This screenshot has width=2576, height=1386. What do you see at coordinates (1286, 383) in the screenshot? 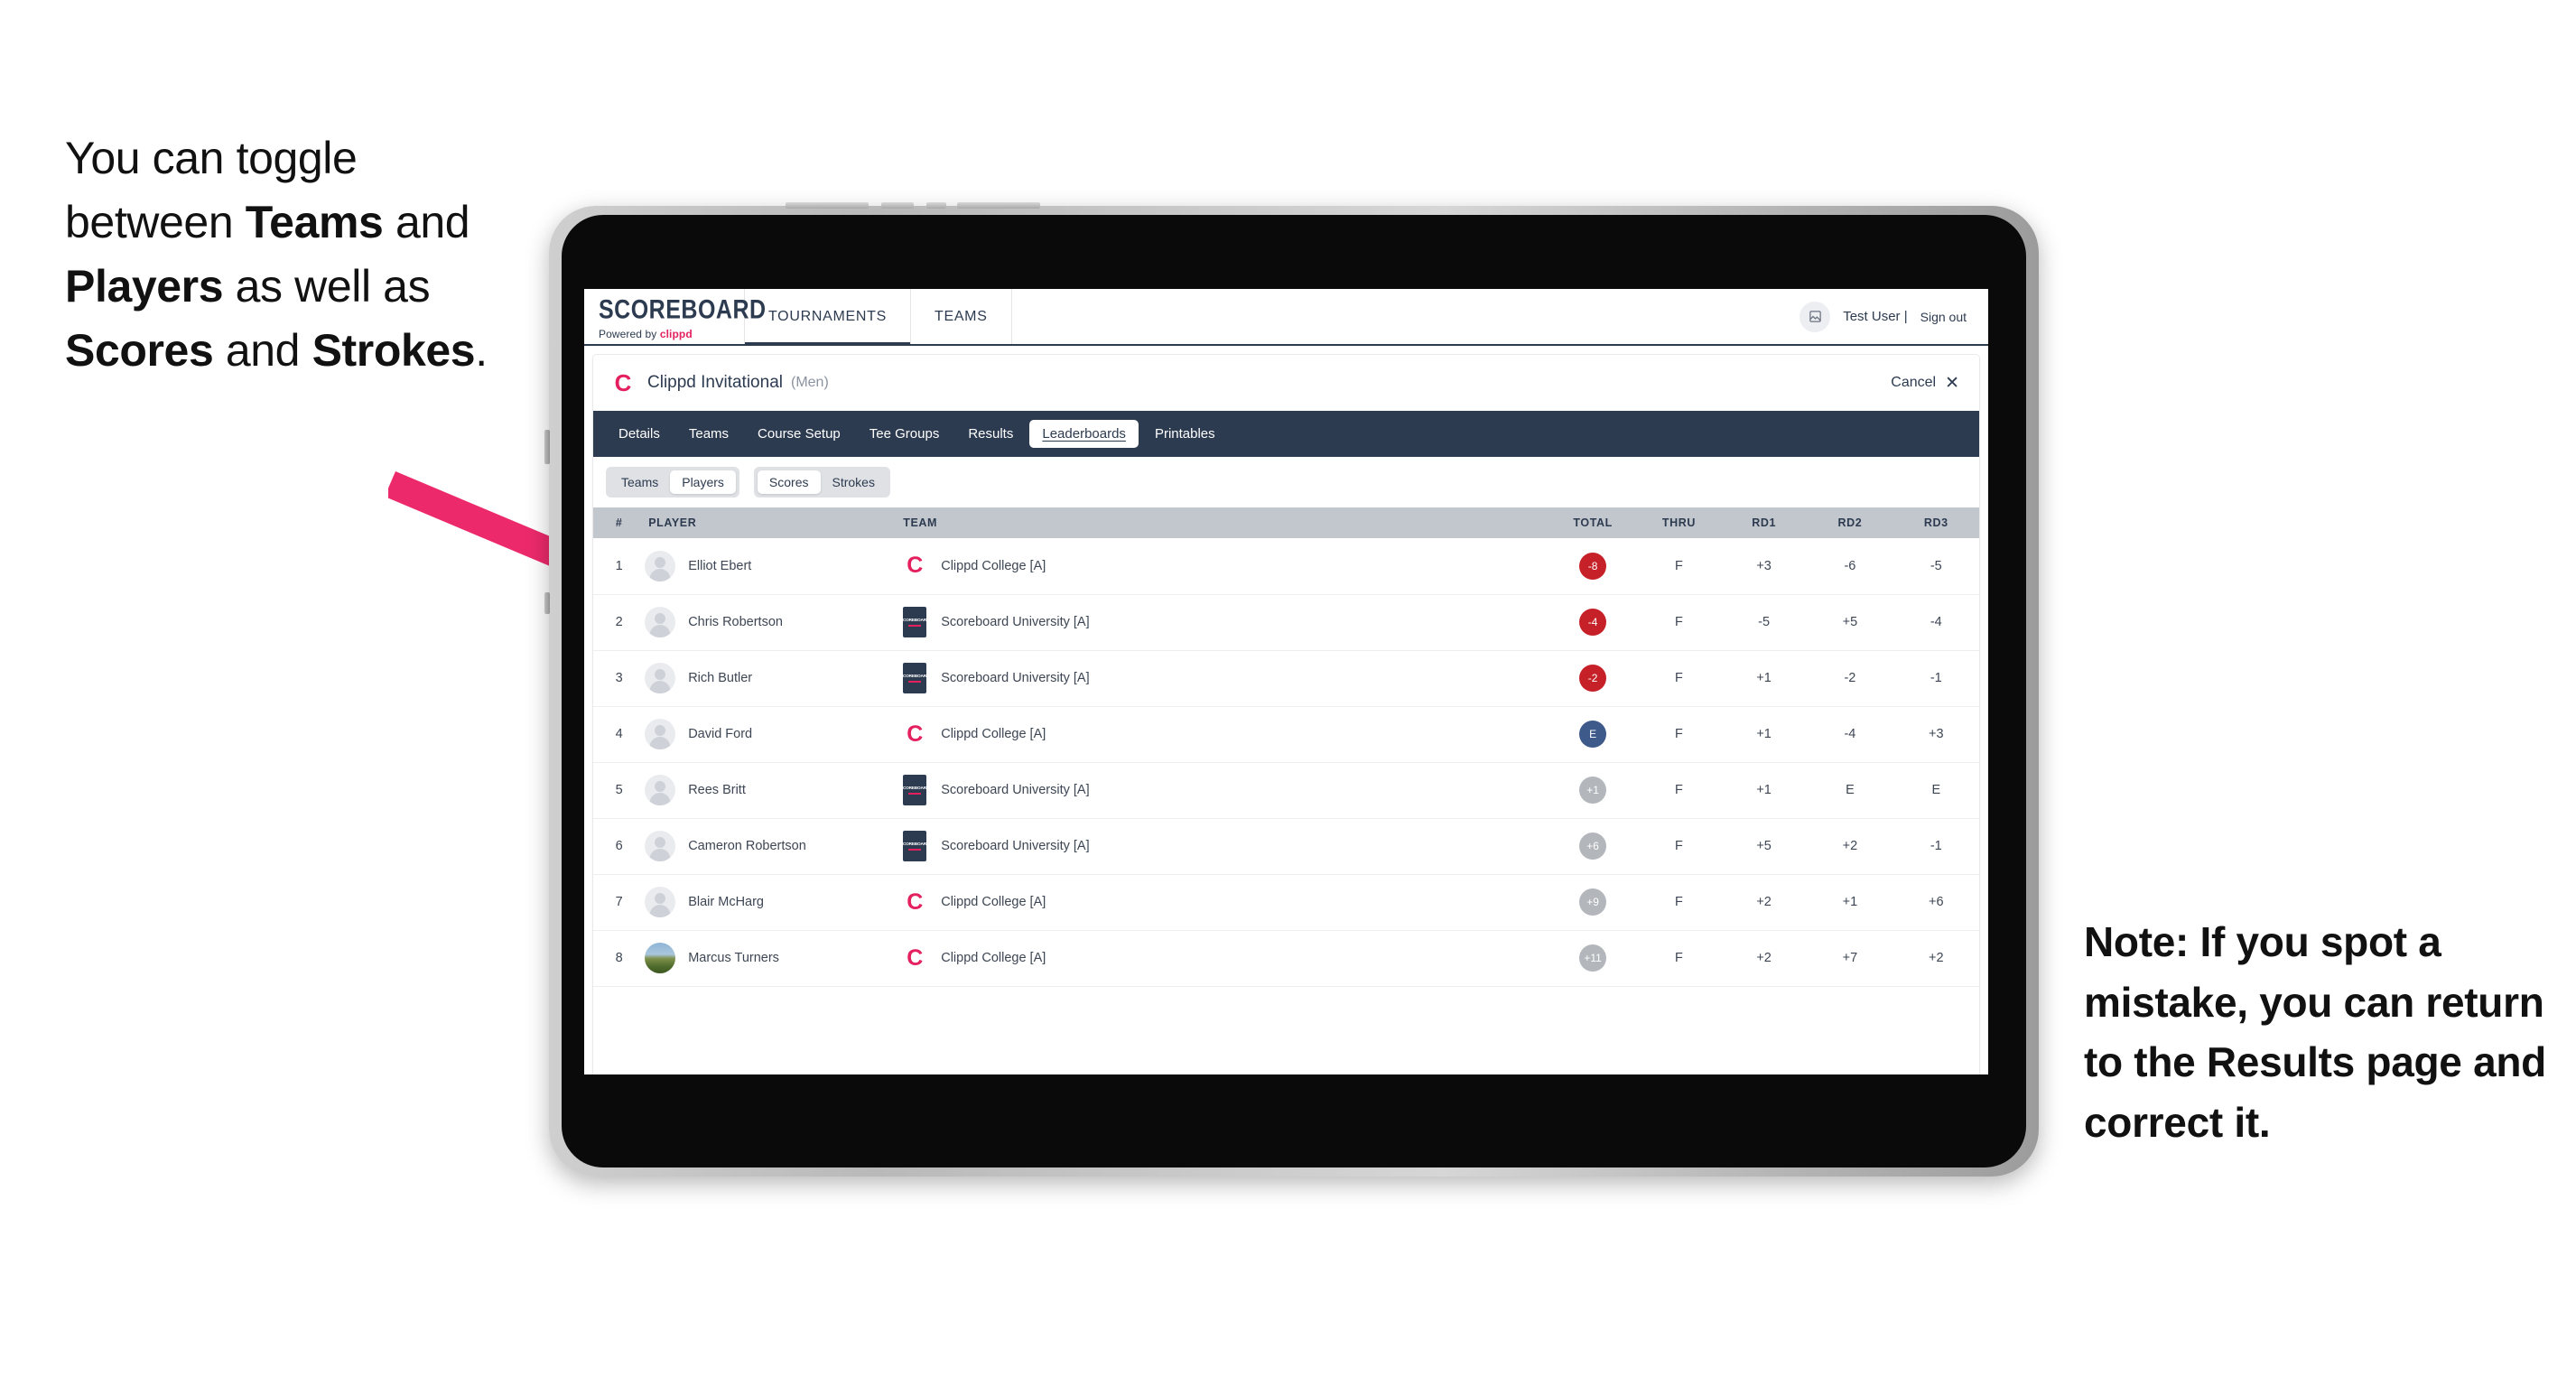
I see `tournament-header: C Clippd Invitational (Men) Cancel ✕` at bounding box center [1286, 383].